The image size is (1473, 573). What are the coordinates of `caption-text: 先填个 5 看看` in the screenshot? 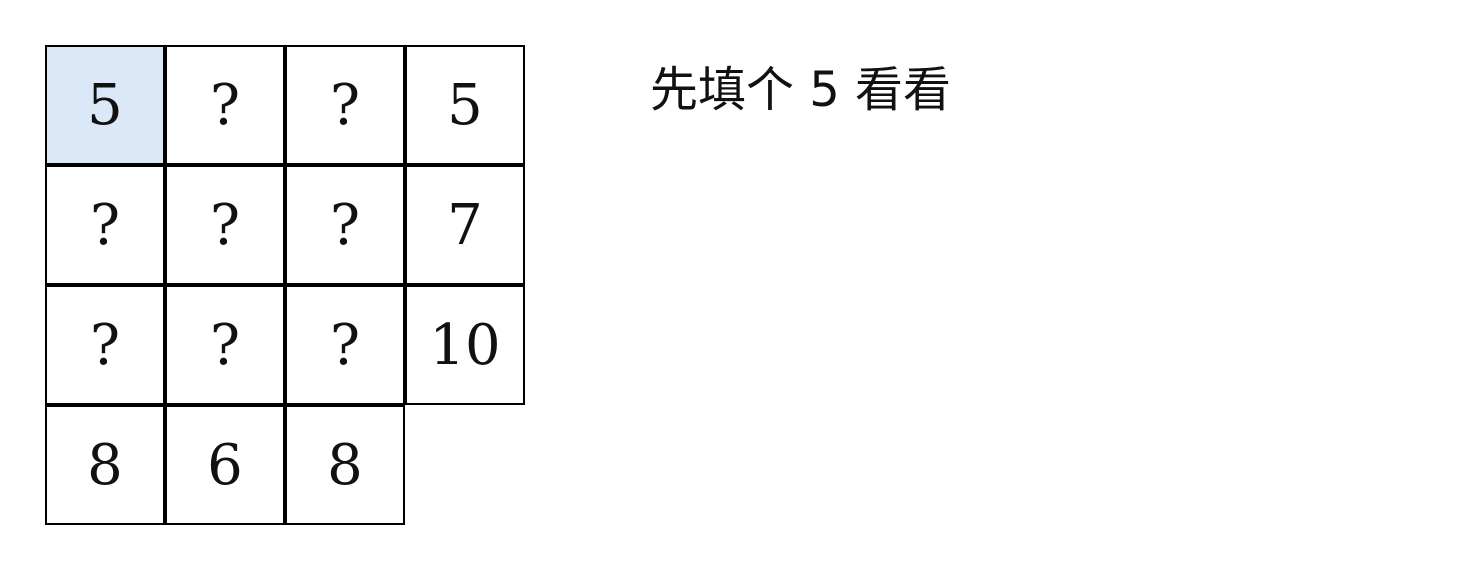 It's located at (801, 90).